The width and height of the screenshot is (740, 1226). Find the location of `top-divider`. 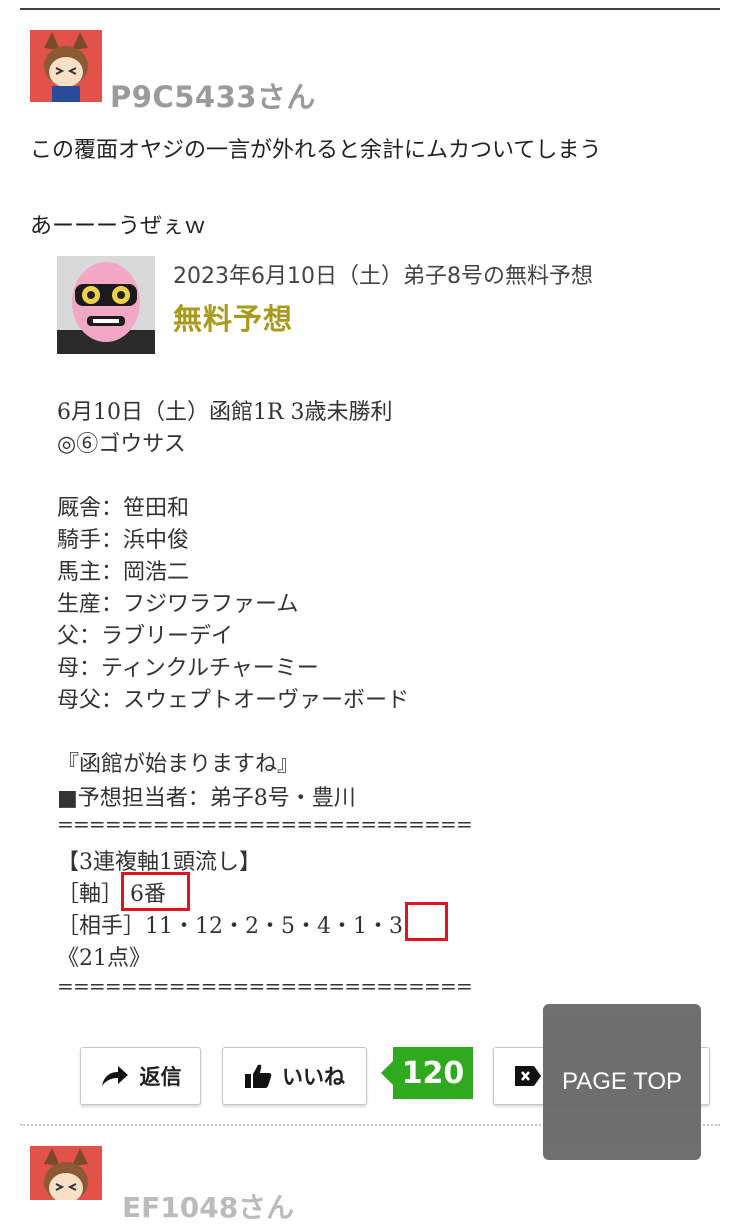

top-divider is located at coordinates (370, 9).